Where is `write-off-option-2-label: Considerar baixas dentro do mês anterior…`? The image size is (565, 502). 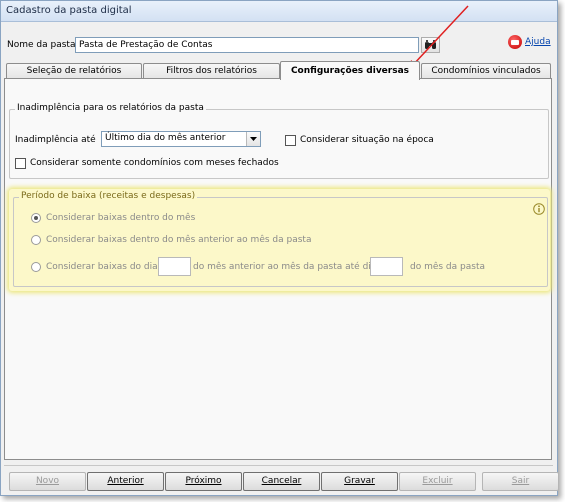 write-off-option-2-label: Considerar baixas dentro do mês anterior… is located at coordinates (179, 240).